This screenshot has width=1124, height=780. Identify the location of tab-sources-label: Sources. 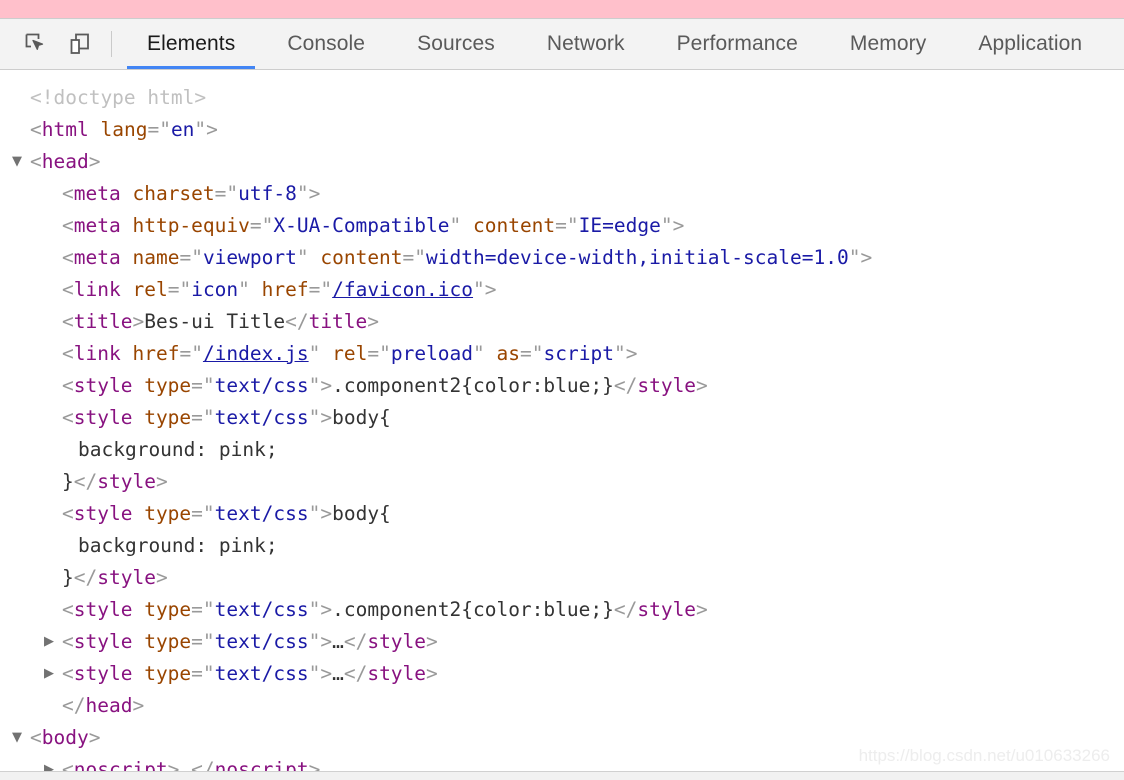
(456, 43).